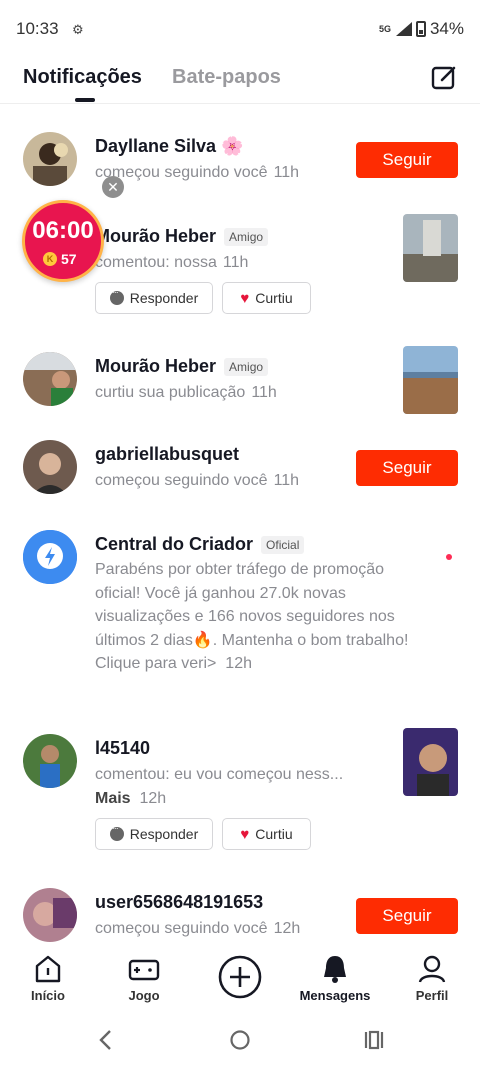  I want to click on status-time: 10:33, so click(37, 28).